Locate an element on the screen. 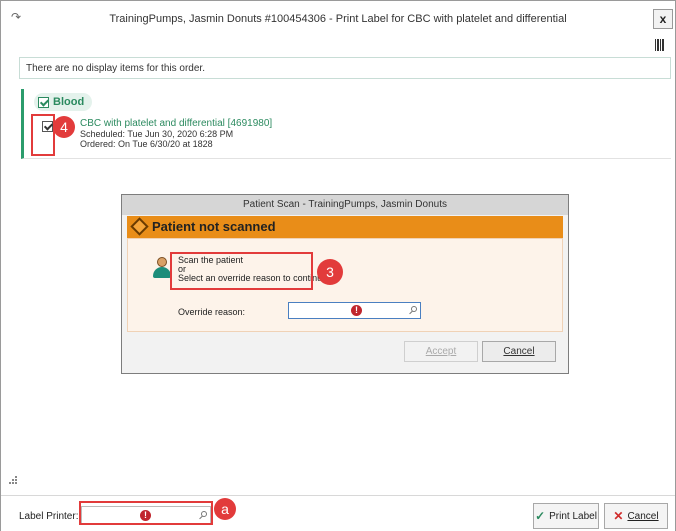 Image resolution: width=676 pixels, height=531 pixels. print-label-button: ✓ Print Label is located at coordinates (566, 516).